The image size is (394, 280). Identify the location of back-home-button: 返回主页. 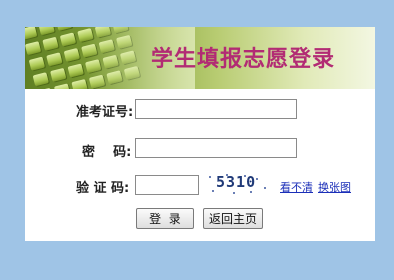
(233, 218).